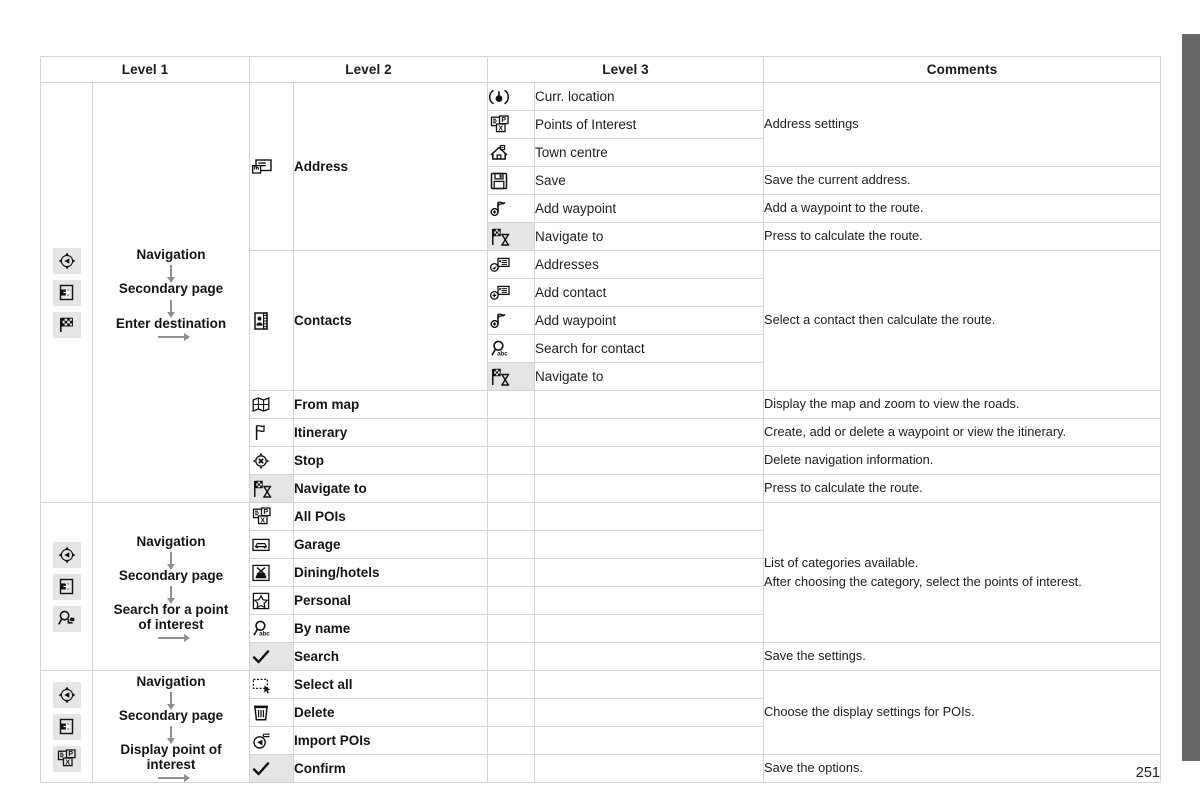 This screenshot has height=800, width=1200. I want to click on level2-label: By name, so click(391, 628).